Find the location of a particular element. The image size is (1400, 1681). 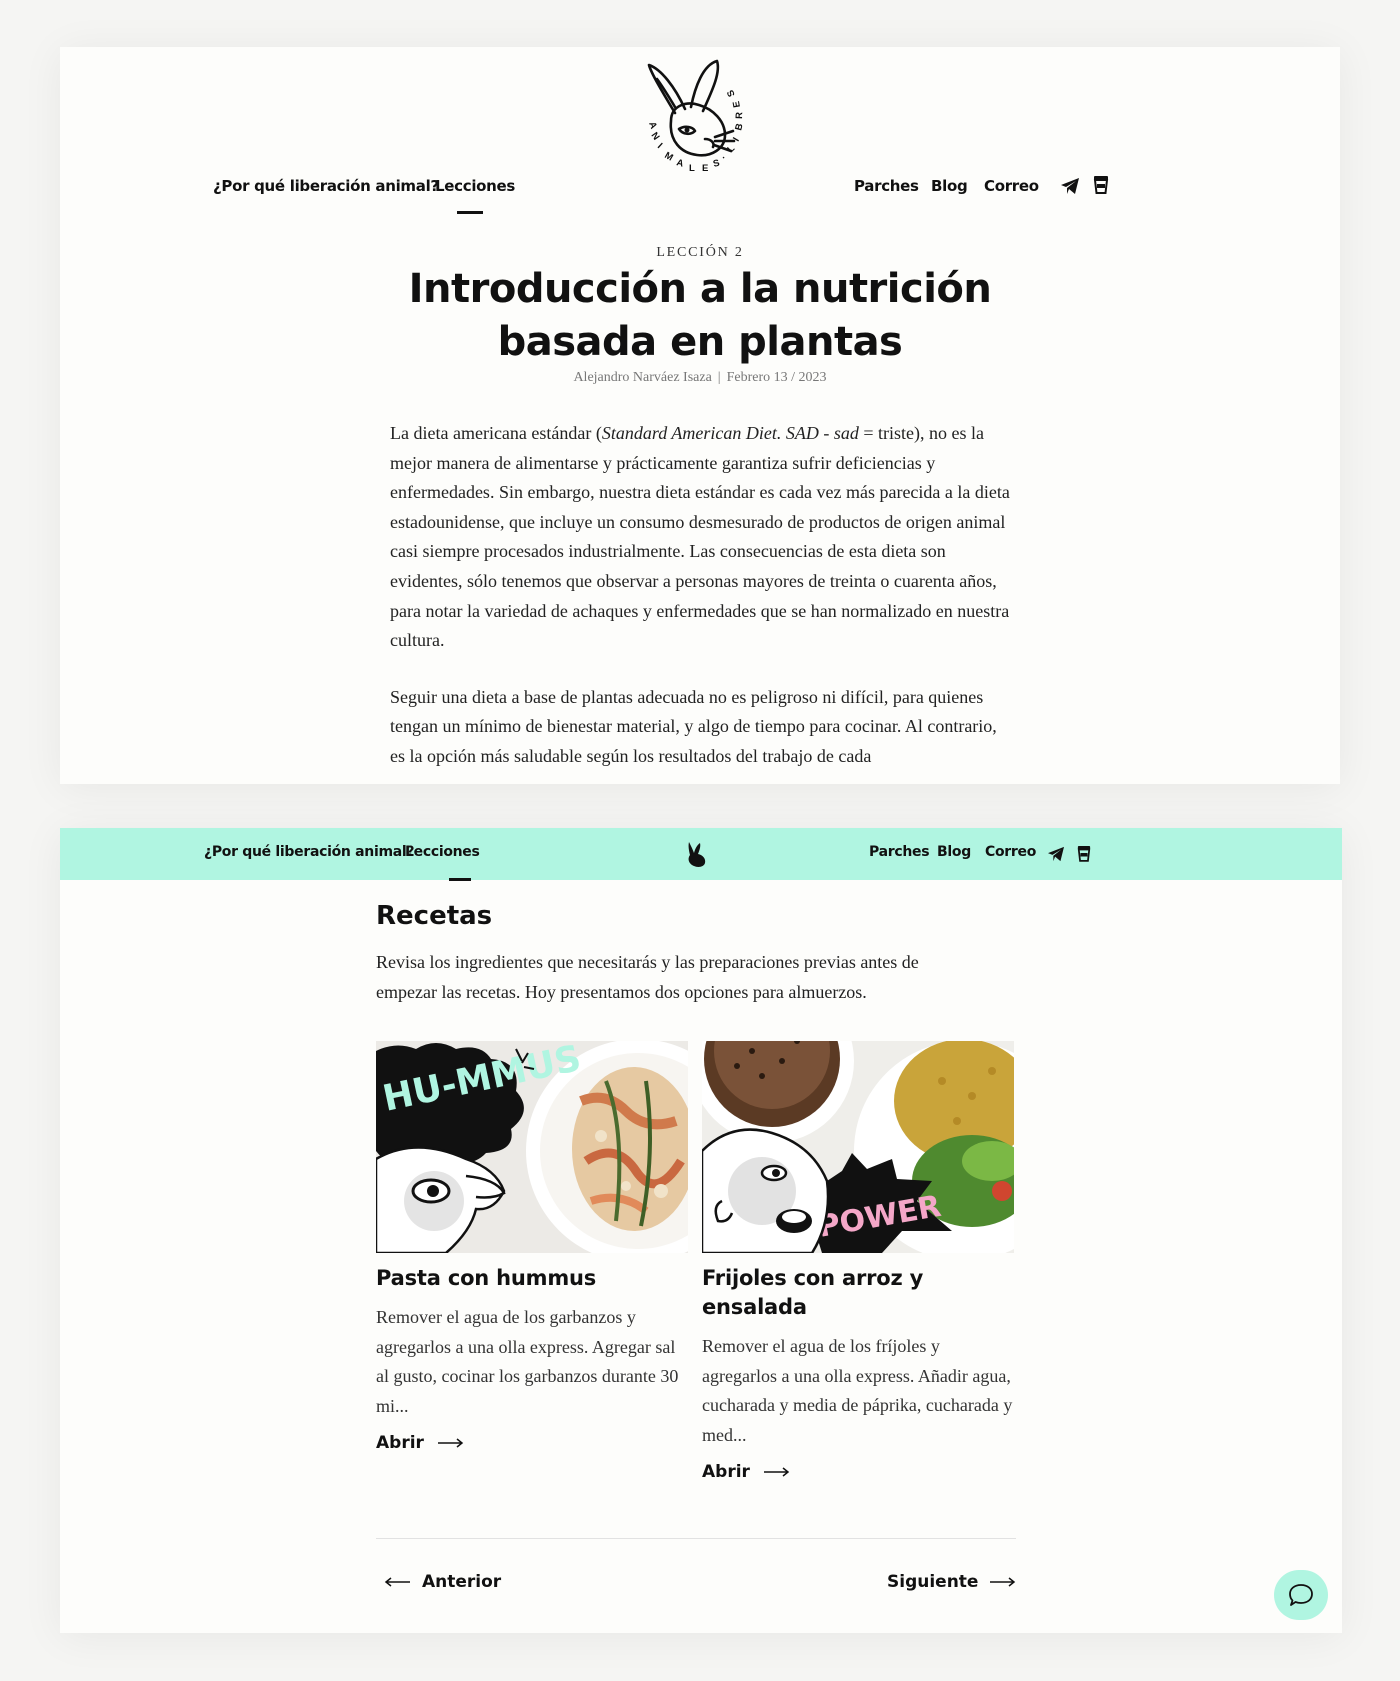

lesson-number: LECCIÓN 2 is located at coordinates (700, 252).